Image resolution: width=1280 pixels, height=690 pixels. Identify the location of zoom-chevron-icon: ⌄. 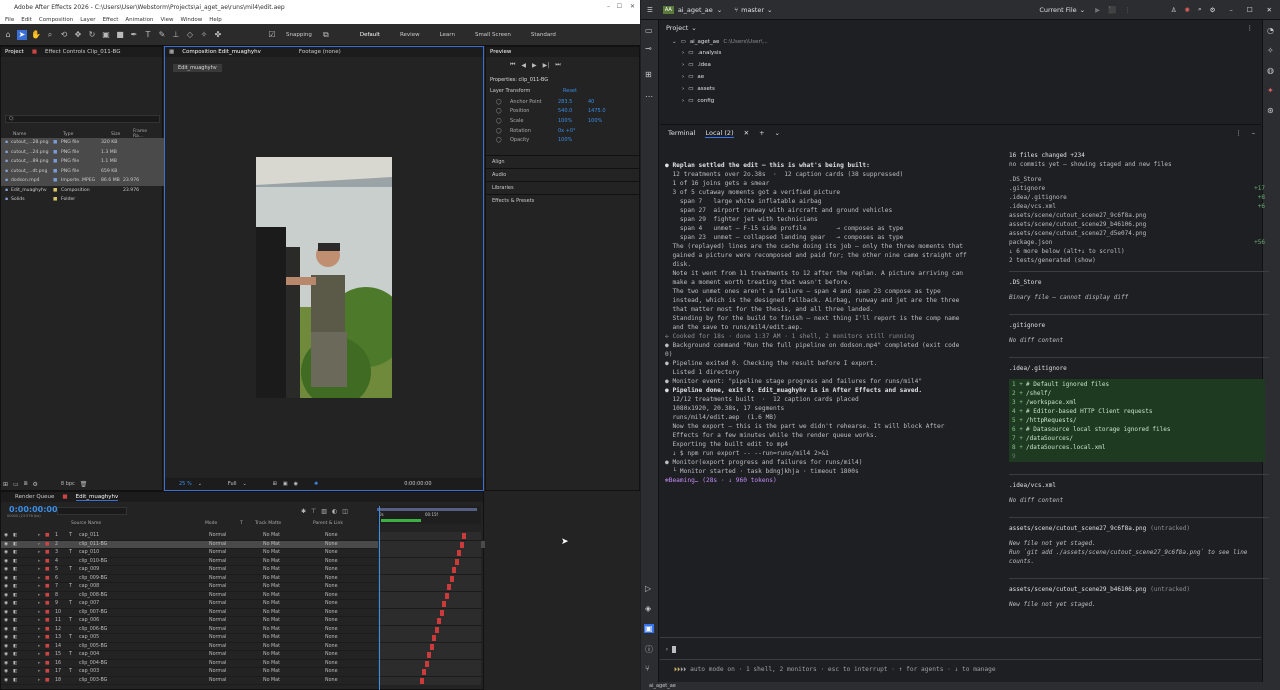
(200, 484).